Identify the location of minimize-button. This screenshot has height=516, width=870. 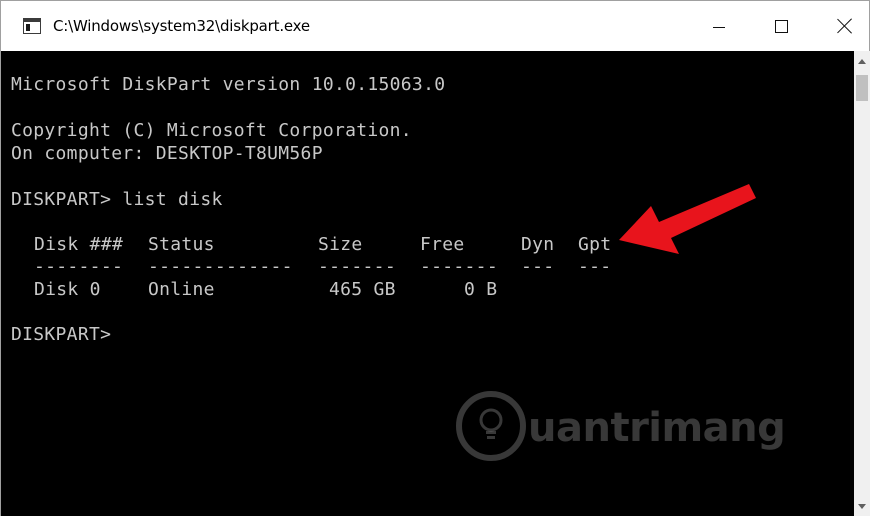
(718, 26).